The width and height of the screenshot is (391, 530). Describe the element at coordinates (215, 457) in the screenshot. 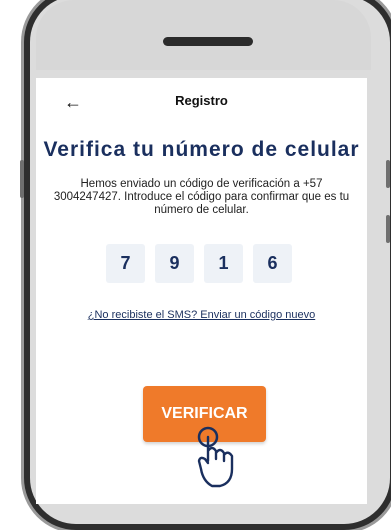

I see `pointer-hand-icon` at that location.